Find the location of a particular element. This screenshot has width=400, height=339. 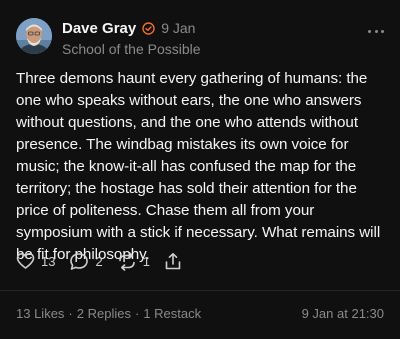

like-button: 13 is located at coordinates (35, 261).